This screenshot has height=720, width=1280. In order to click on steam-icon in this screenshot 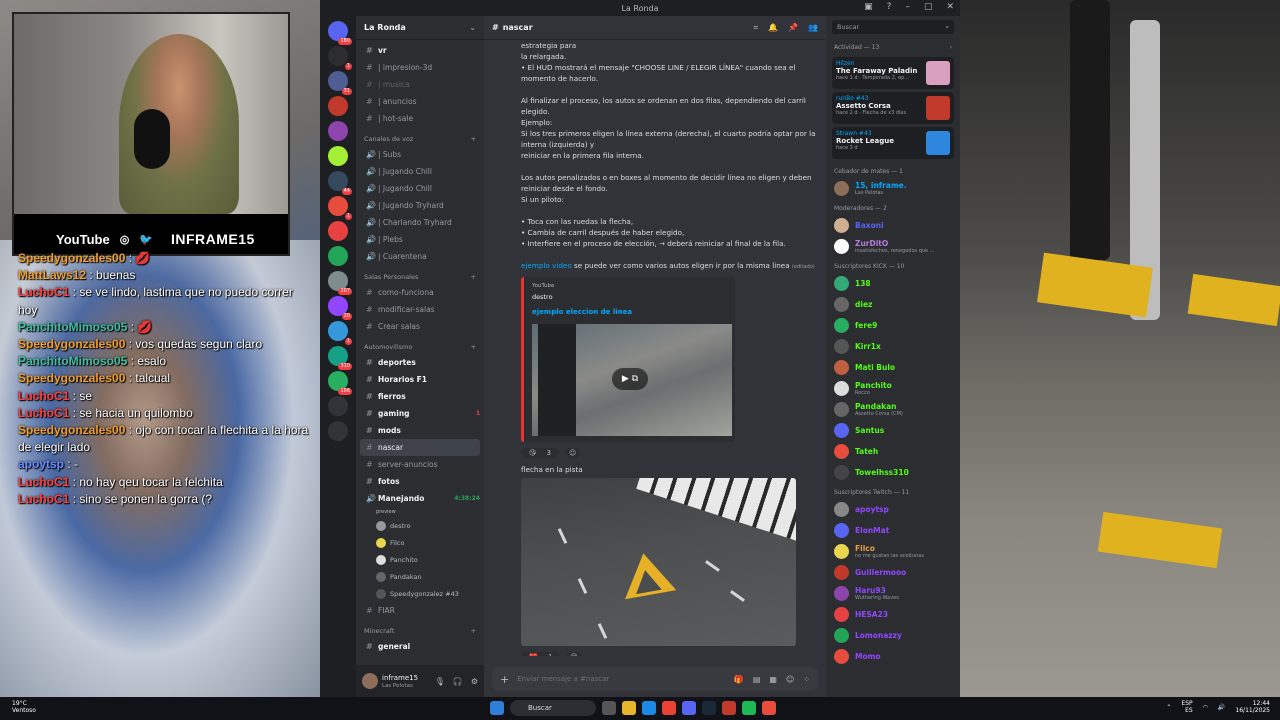, I will do `click(709, 708)`.